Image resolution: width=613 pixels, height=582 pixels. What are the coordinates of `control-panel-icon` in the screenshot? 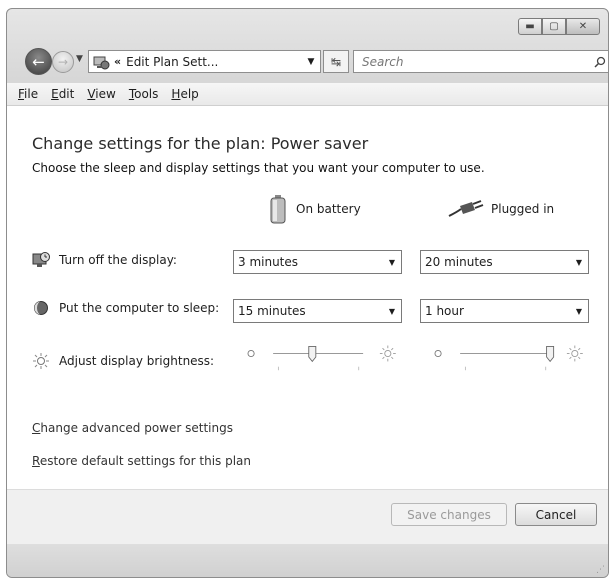 It's located at (101, 62).